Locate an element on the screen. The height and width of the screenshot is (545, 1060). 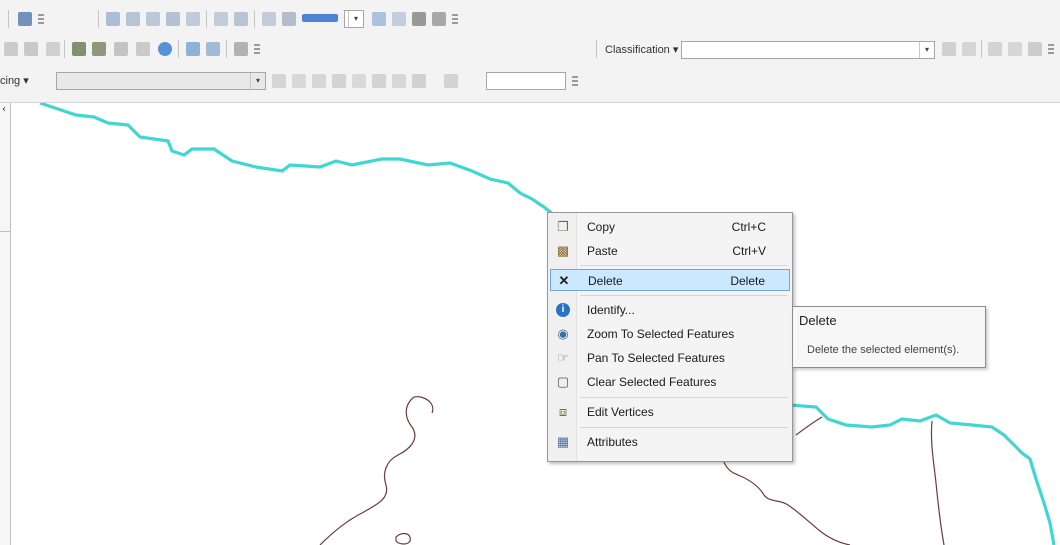
menu-item-label: Copy is located at coordinates (601, 227).